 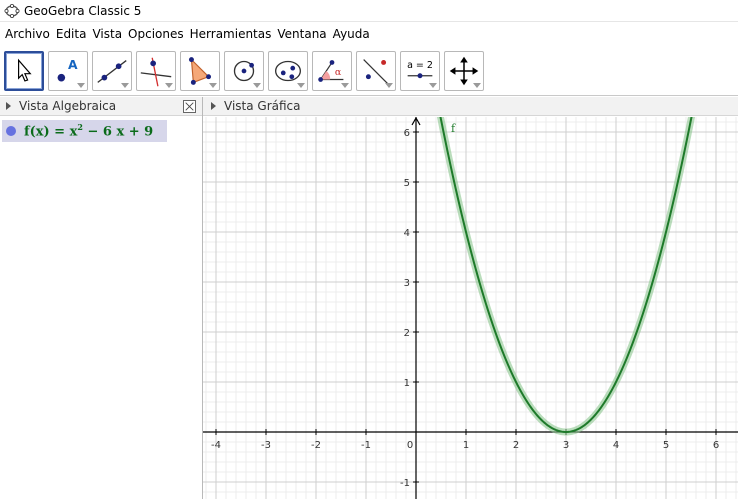 I want to click on circle-tool-button, so click(x=244, y=71).